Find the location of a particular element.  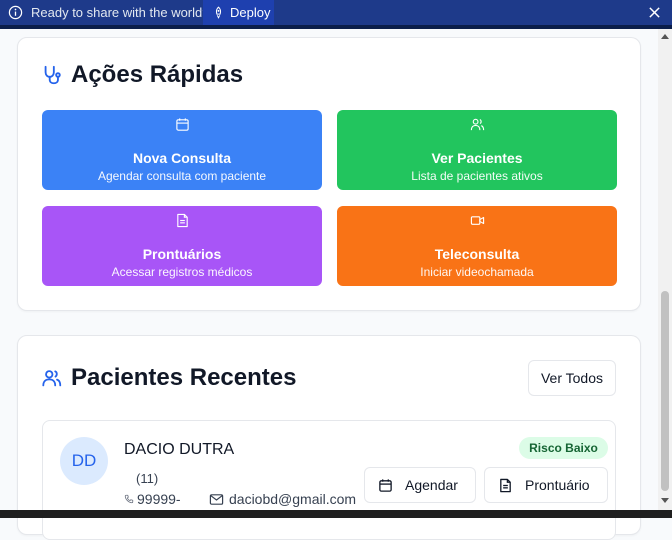

medical-records-button: Prontuários Acessar registros médicos is located at coordinates (182, 246).